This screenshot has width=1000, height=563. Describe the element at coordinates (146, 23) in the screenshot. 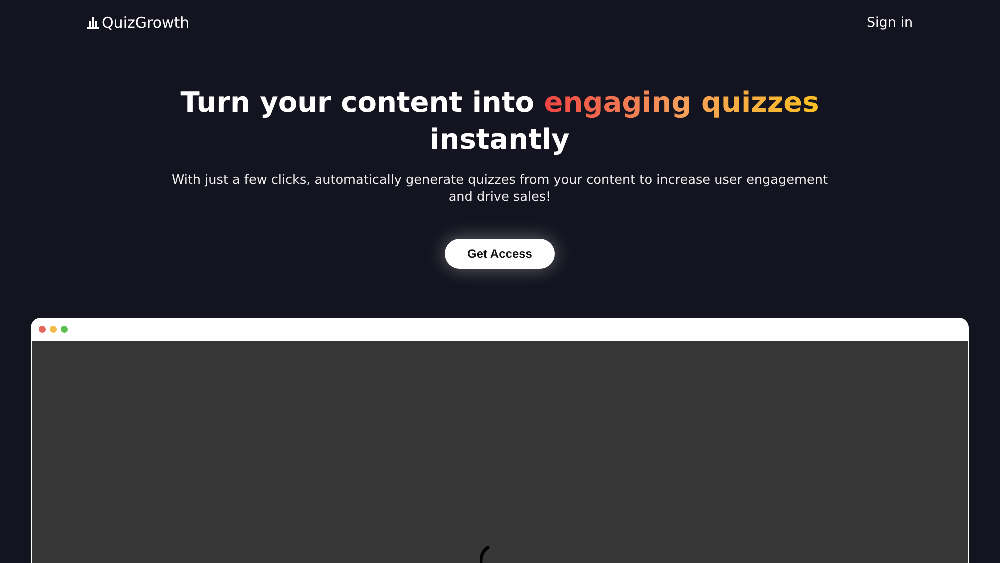

I see `brand-name: QuizGrowth` at that location.